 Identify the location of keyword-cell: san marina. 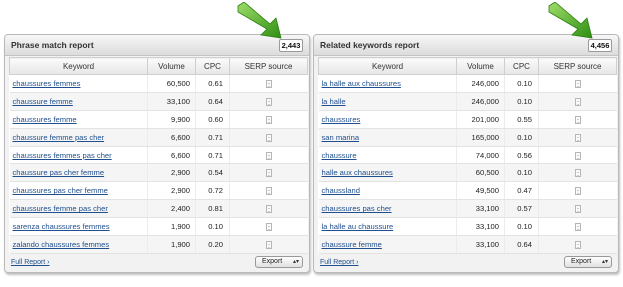
(387, 137).